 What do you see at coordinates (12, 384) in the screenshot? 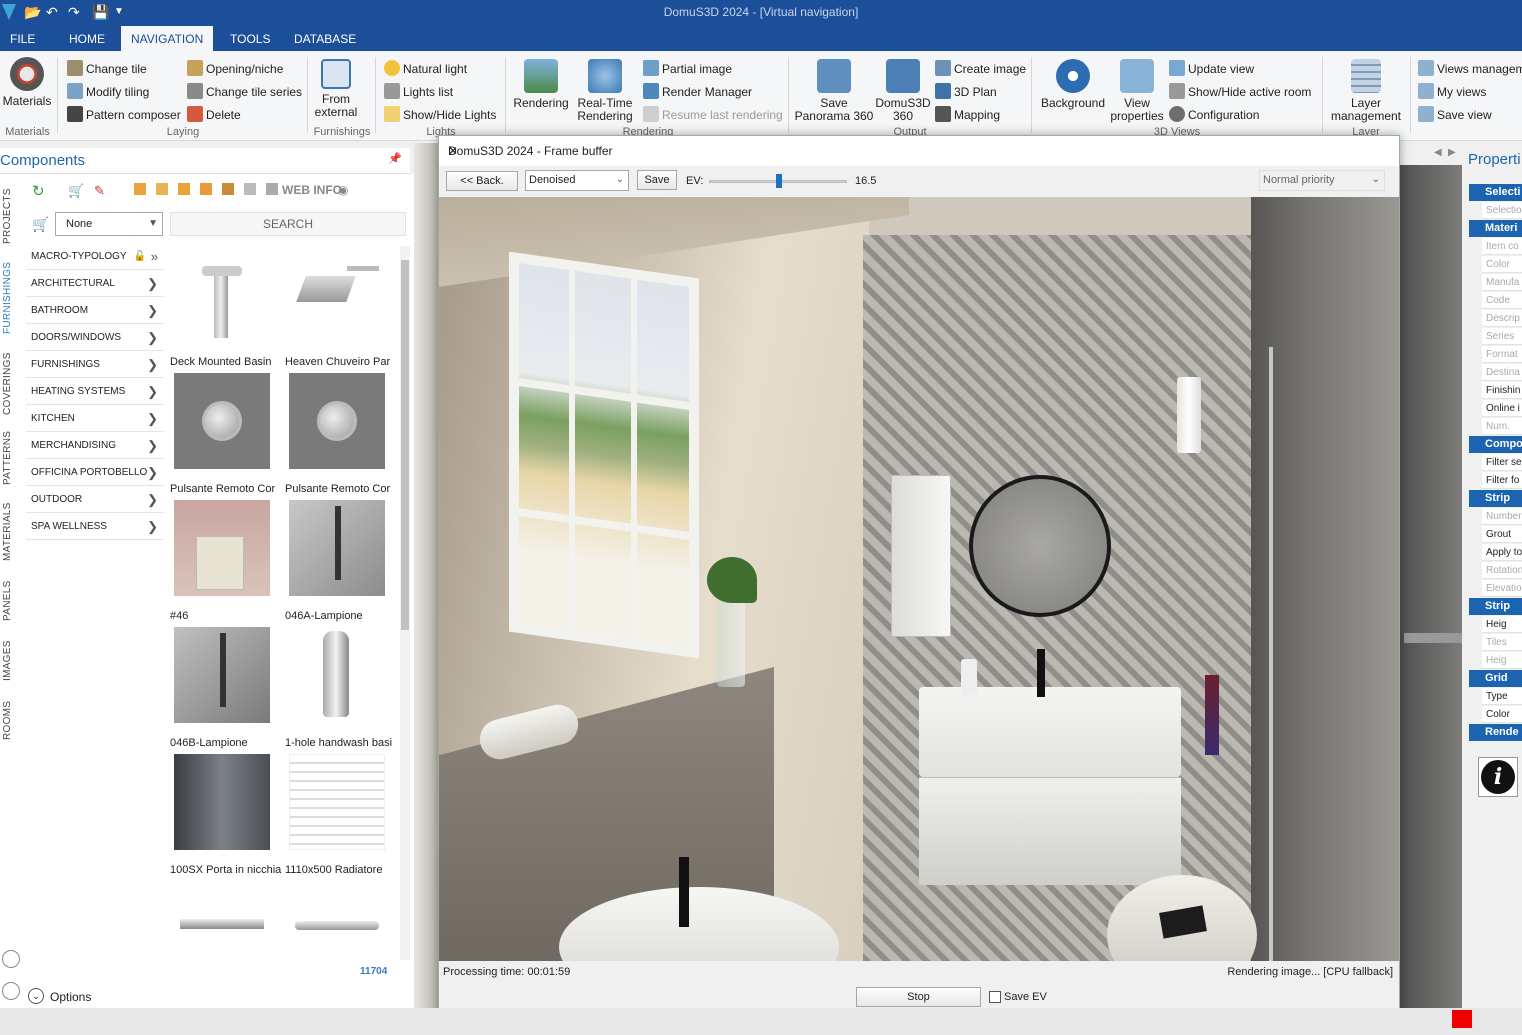
I see `side-tab-coverings: COVERINGS` at bounding box center [12, 384].